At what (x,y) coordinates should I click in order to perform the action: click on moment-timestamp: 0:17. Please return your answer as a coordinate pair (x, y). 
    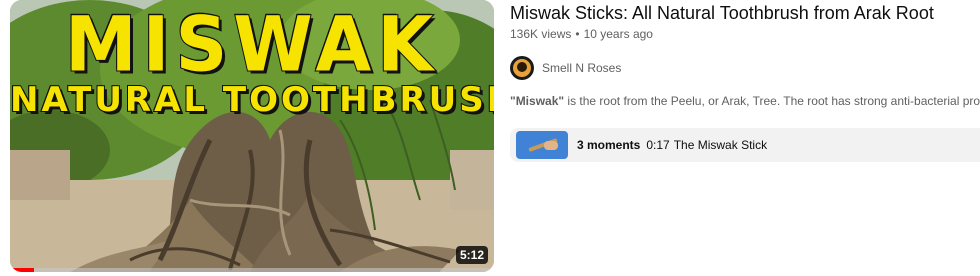
    Looking at the image, I should click on (658, 145).